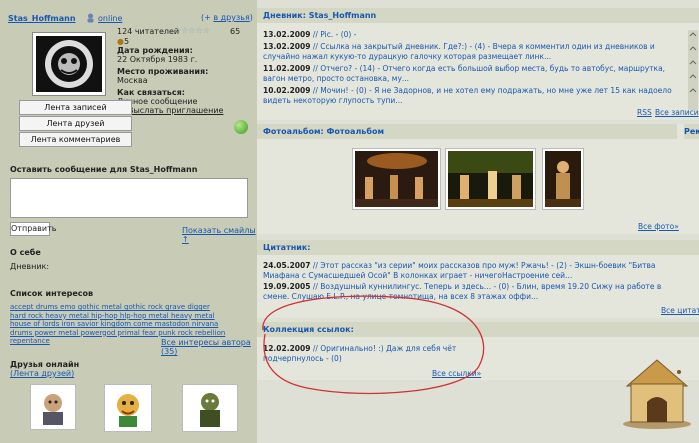 Image resolution: width=699 pixels, height=443 pixels. I want to click on readers-count: 124 читателей, so click(148, 31).